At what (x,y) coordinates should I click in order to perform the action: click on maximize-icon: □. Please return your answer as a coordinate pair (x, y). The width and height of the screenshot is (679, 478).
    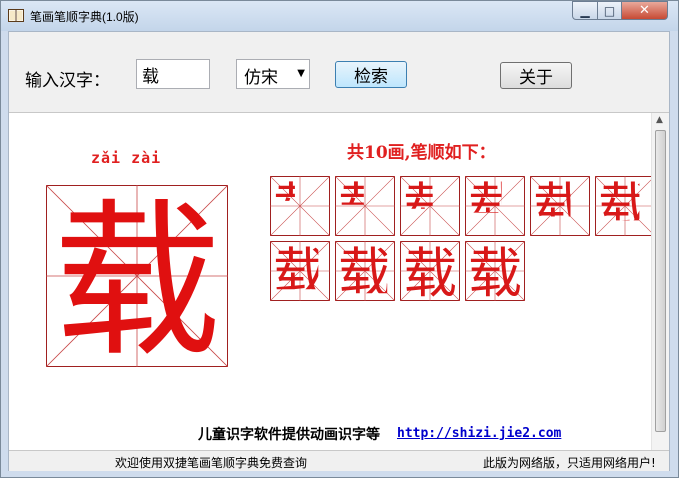
    Looking at the image, I should click on (609, 10).